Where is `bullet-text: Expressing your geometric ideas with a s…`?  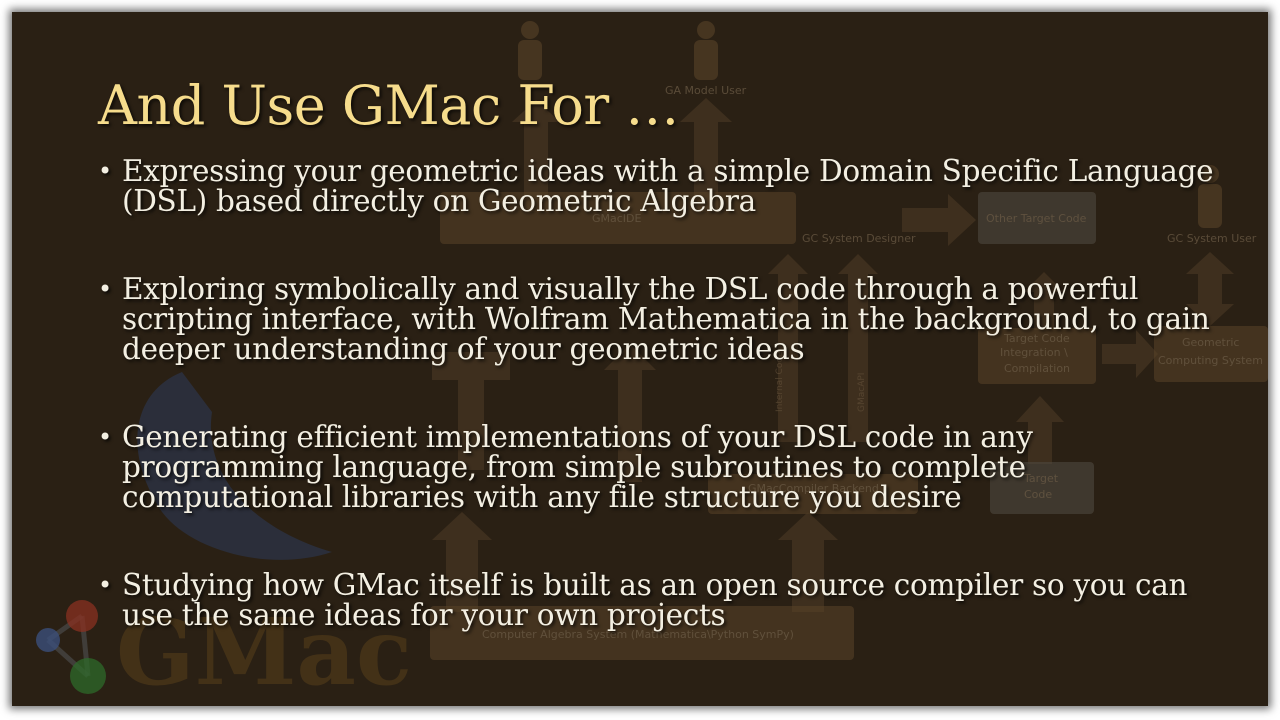 bullet-text: Expressing your geometric ideas with a s… is located at coordinates (668, 186).